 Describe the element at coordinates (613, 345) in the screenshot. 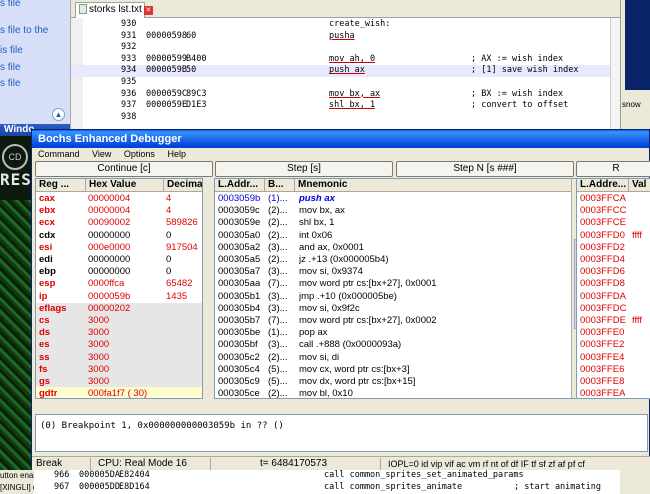

I see `memory-row: 0003FFE2` at that location.